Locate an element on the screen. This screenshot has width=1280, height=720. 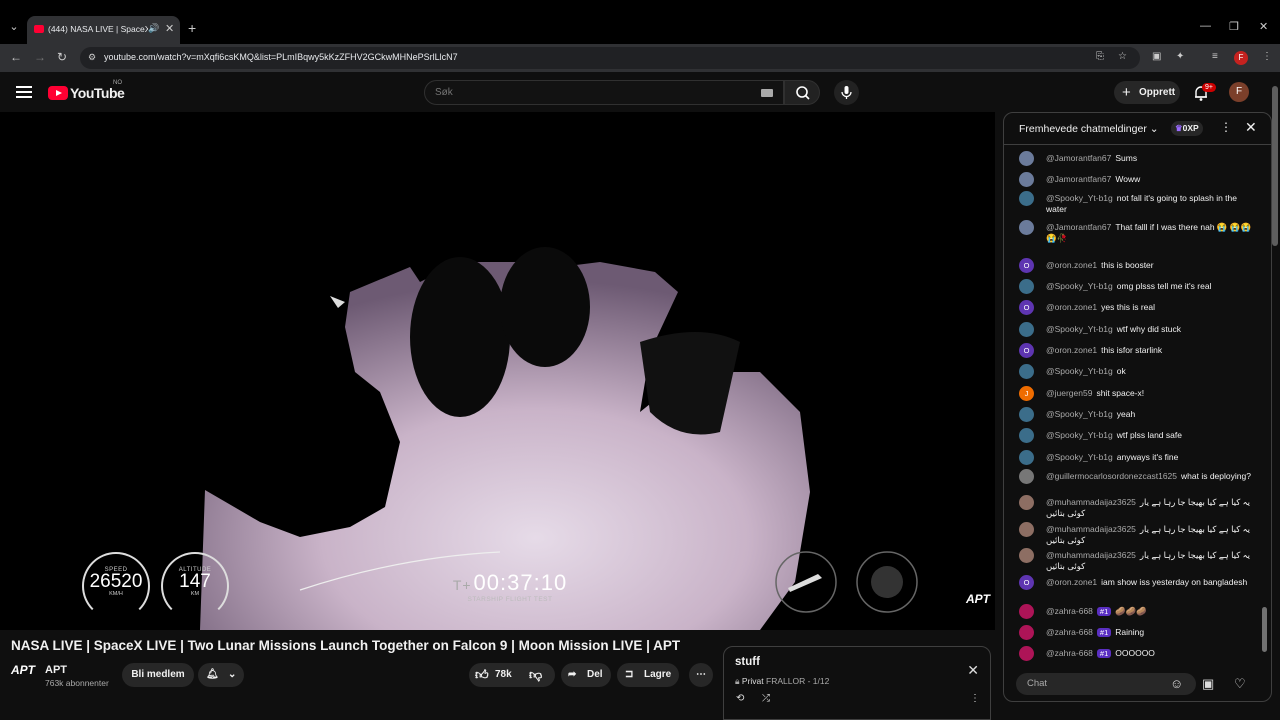
new-tab-icon: + is located at coordinates (192, 28).